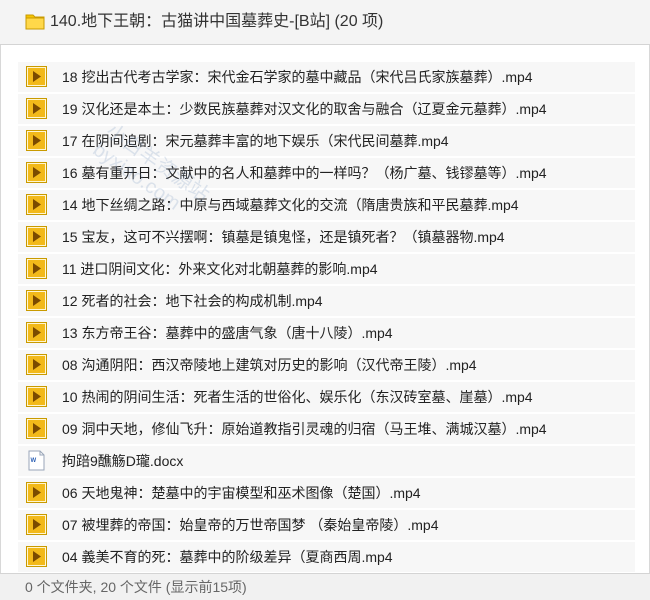 The height and width of the screenshot is (600, 650). I want to click on file-name: 08 沟通阴阳：西汉帝陵地上建筑对历史的影响（汉代帝王陵）.mp4, so click(269, 365).